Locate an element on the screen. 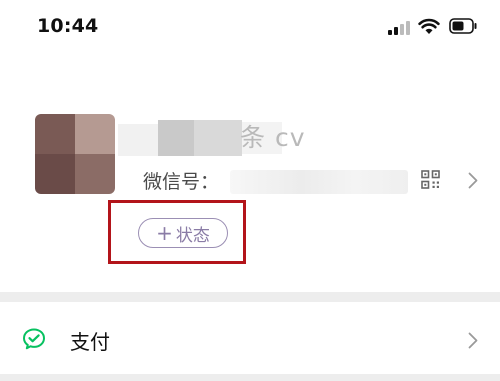  cellular-signal-icon is located at coordinates (399, 28).